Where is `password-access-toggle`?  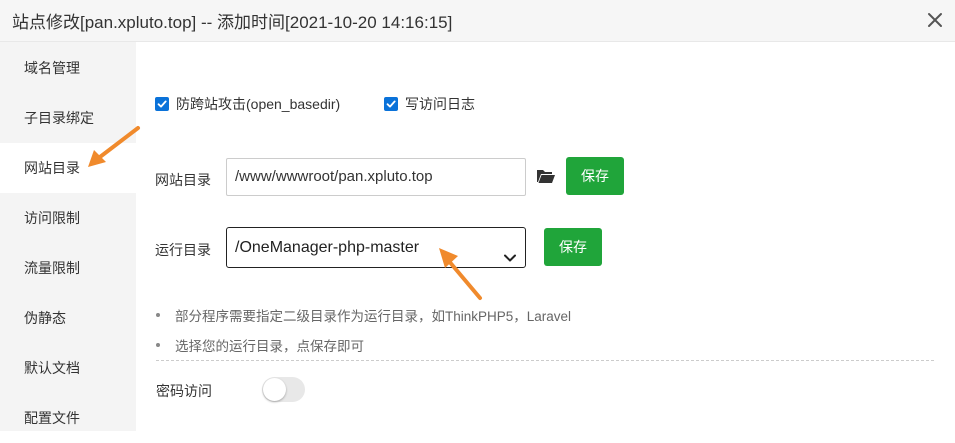 password-access-toggle is located at coordinates (283, 389).